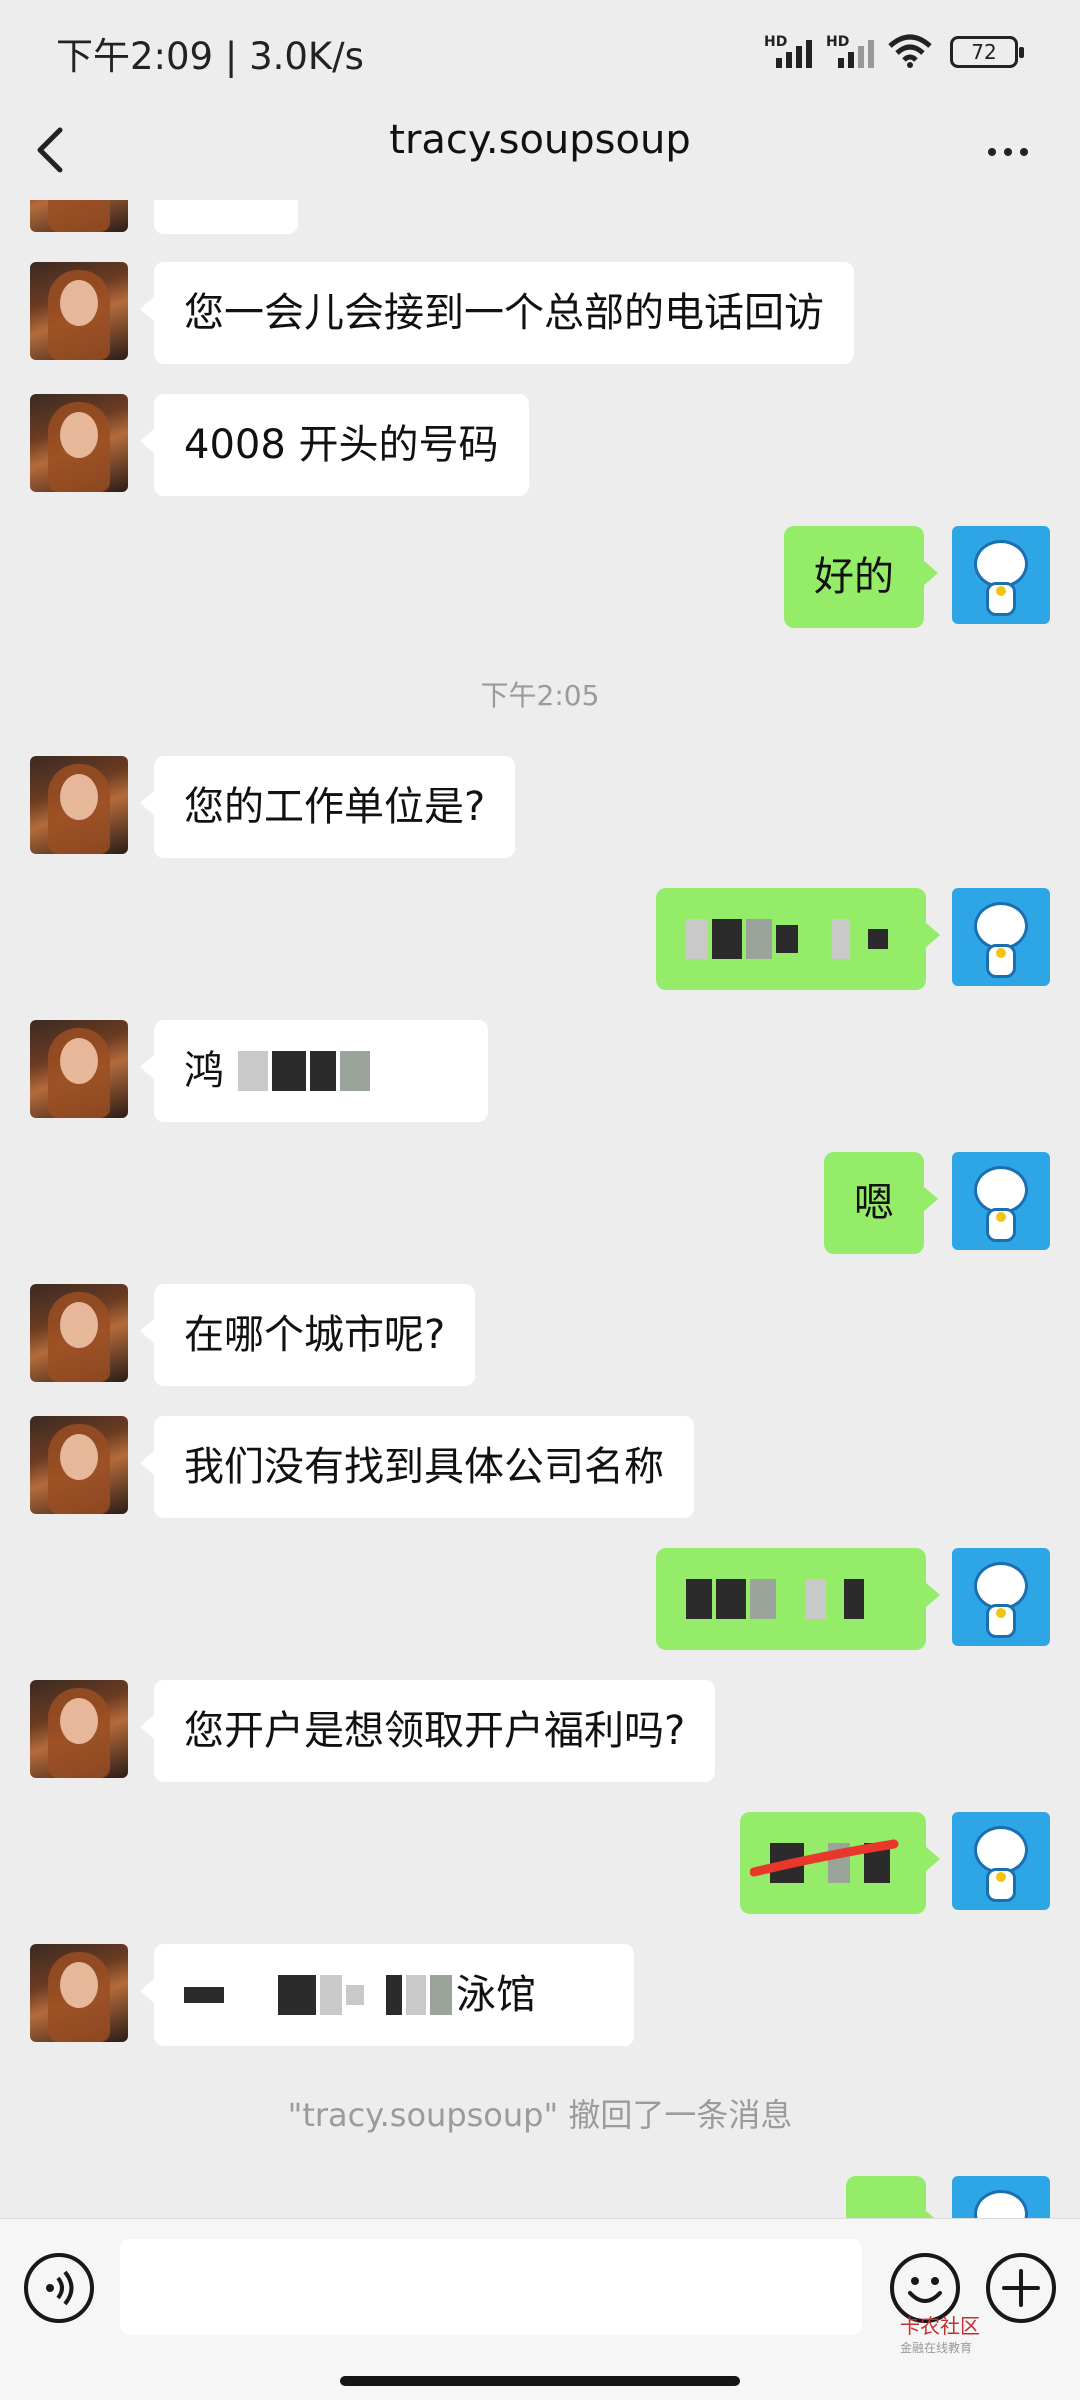 This screenshot has height=2400, width=1080. What do you see at coordinates (540, 695) in the screenshot?
I see `message-timestamp: 下午2:05` at bounding box center [540, 695].